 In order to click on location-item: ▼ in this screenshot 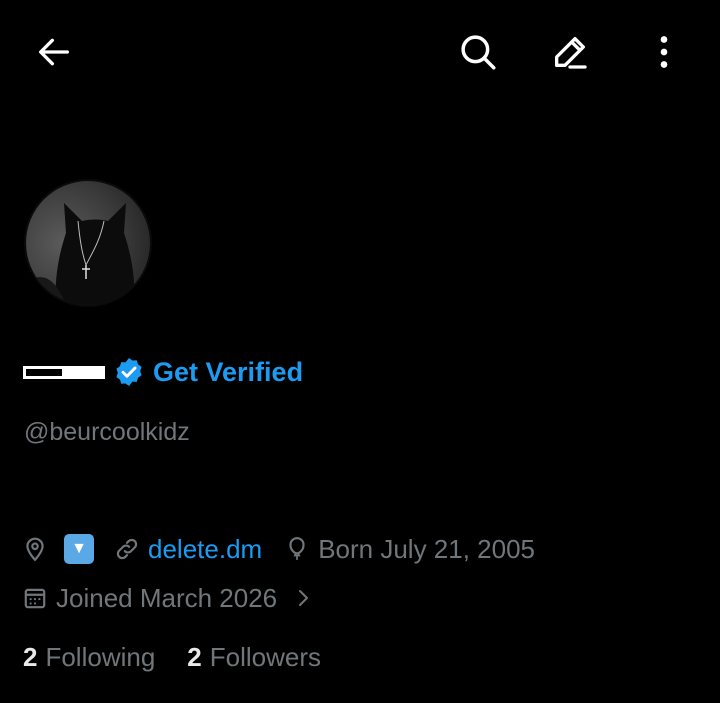, I will do `click(68, 549)`.